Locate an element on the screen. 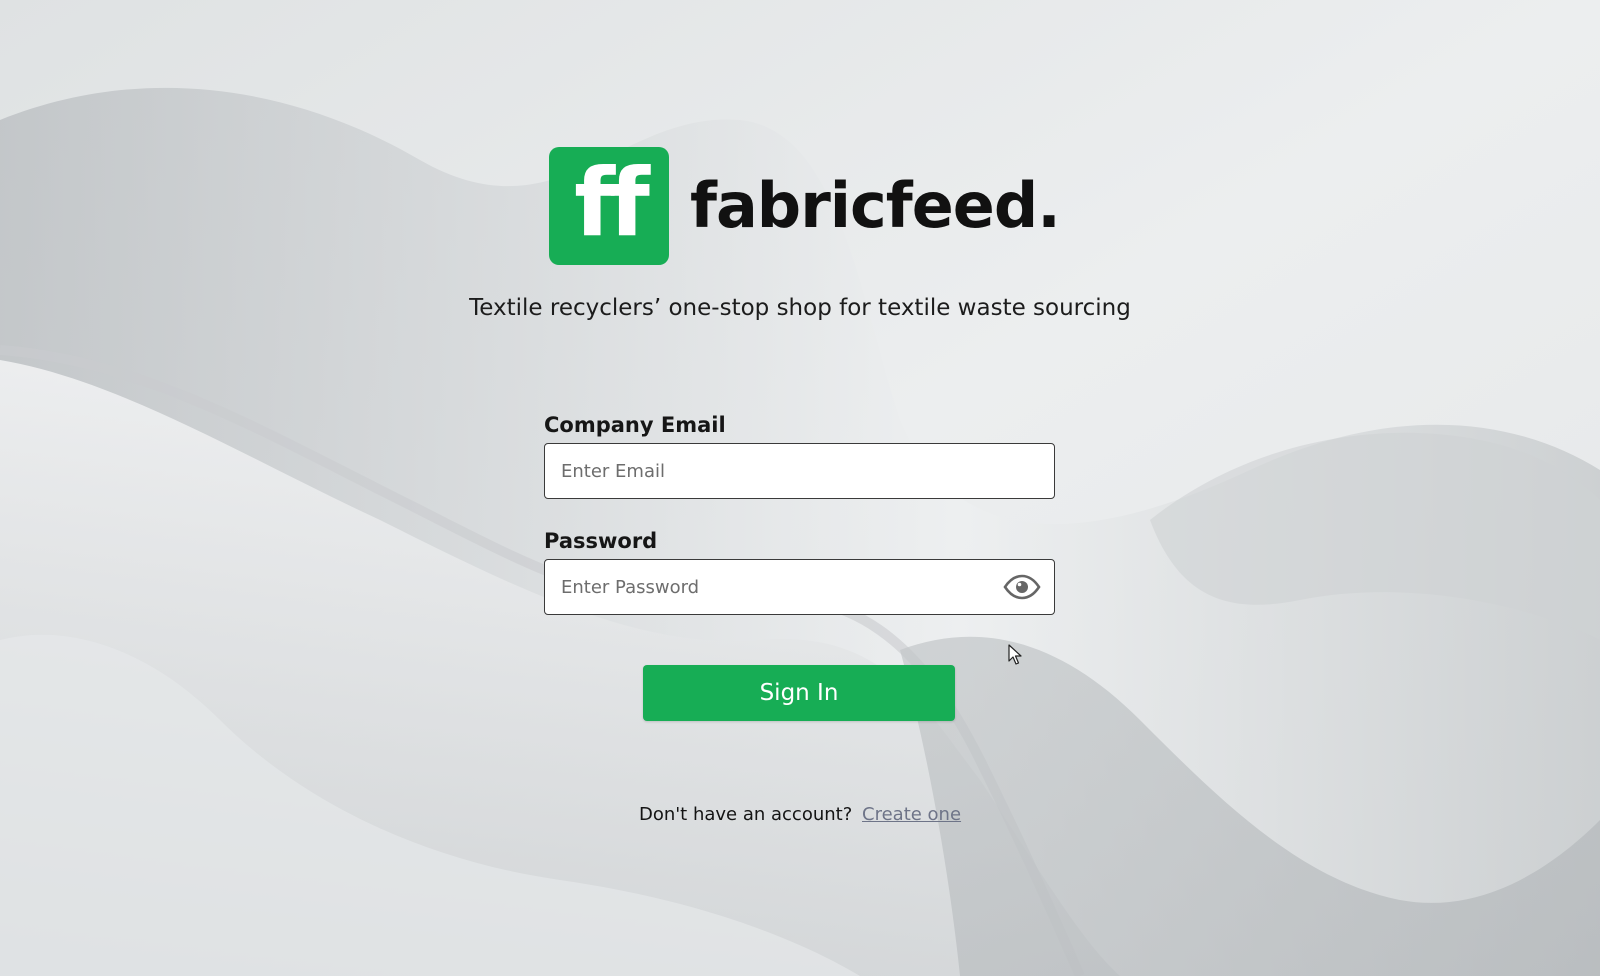  logo-mark: ff is located at coordinates (609, 206).